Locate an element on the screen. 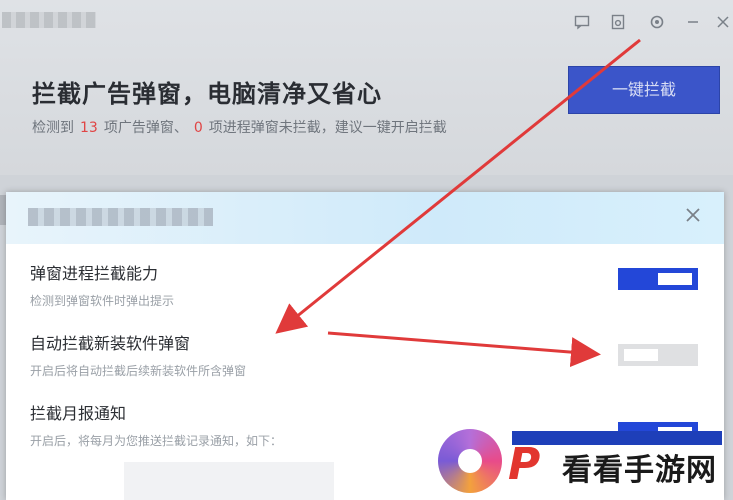  annotation-arrow-to-toggle is located at coordinates (464, 349).